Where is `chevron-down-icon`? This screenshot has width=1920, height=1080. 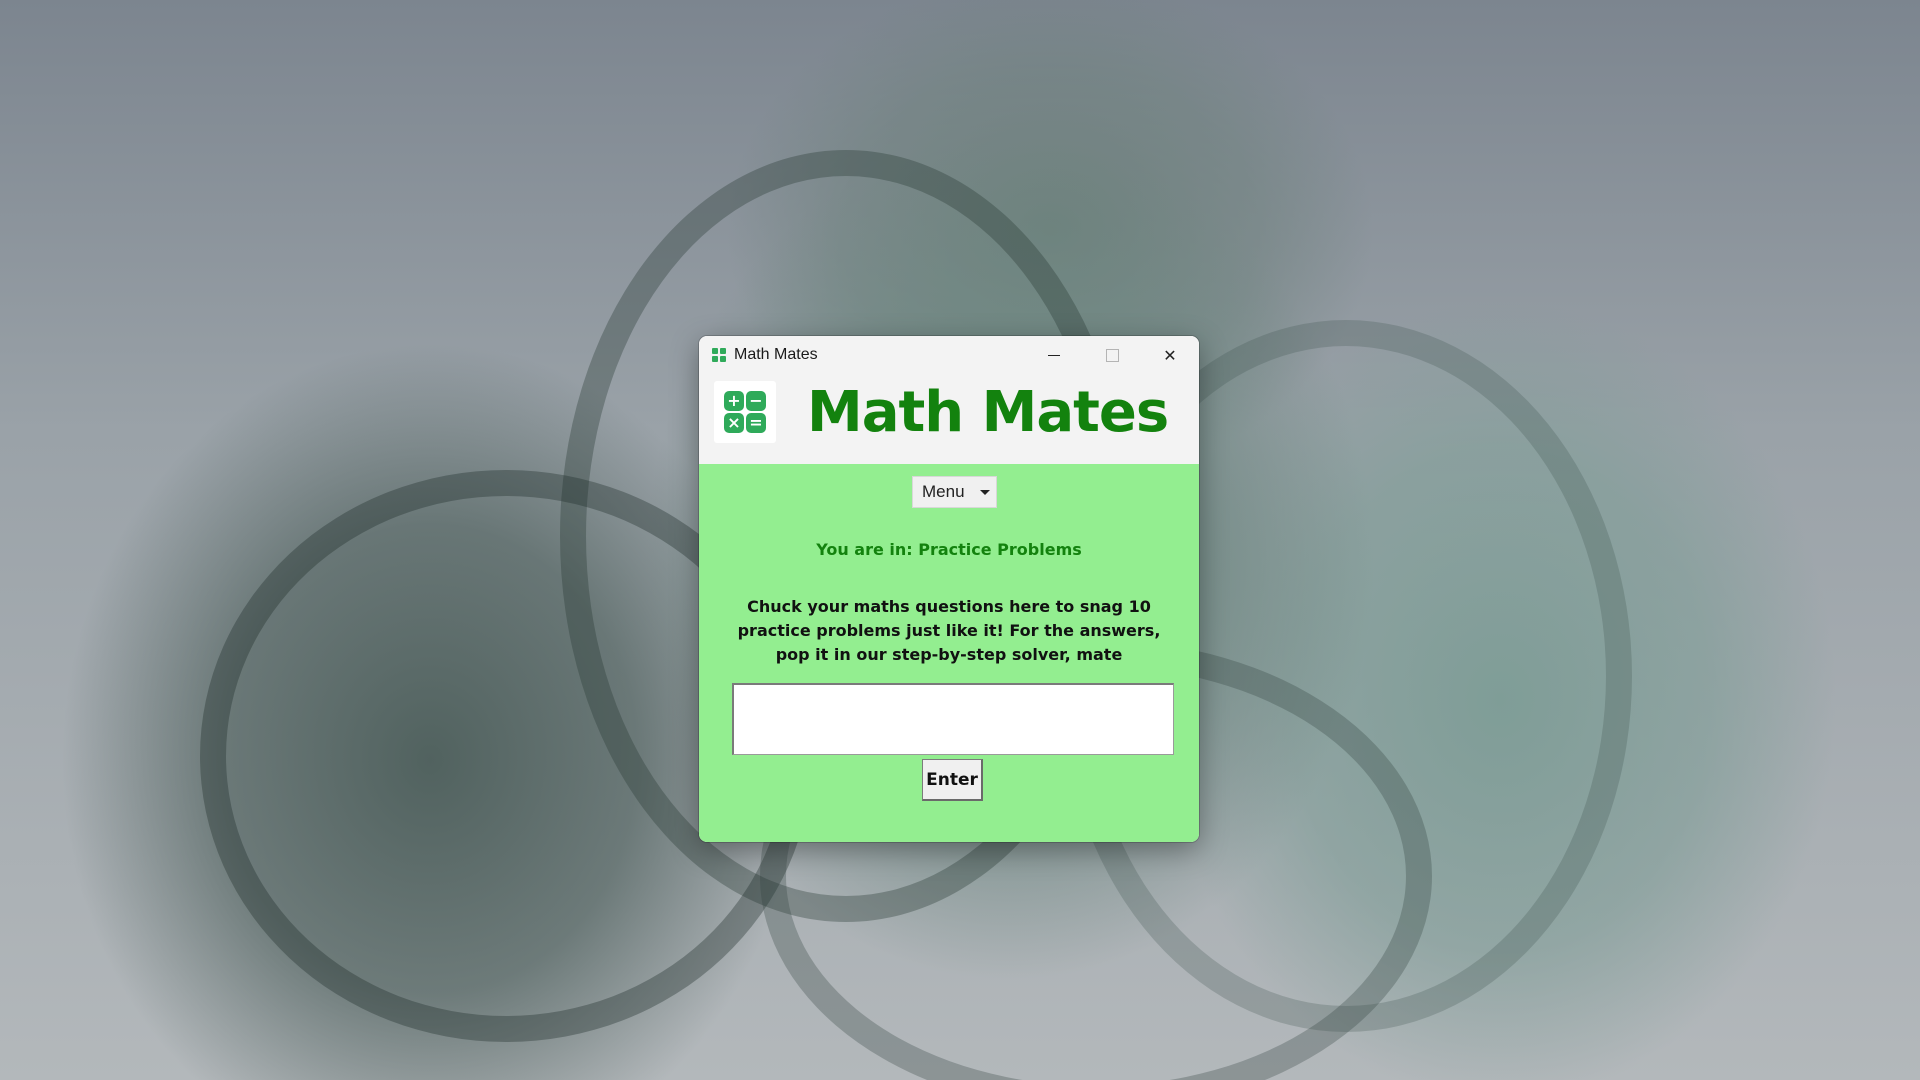
chevron-down-icon is located at coordinates (985, 492).